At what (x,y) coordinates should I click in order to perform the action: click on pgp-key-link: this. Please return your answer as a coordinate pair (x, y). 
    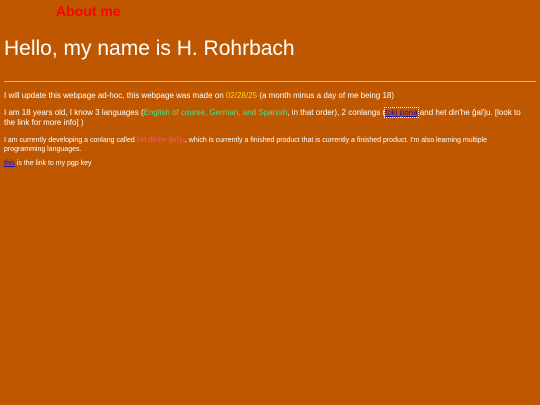
    Looking at the image, I should click on (9, 163).